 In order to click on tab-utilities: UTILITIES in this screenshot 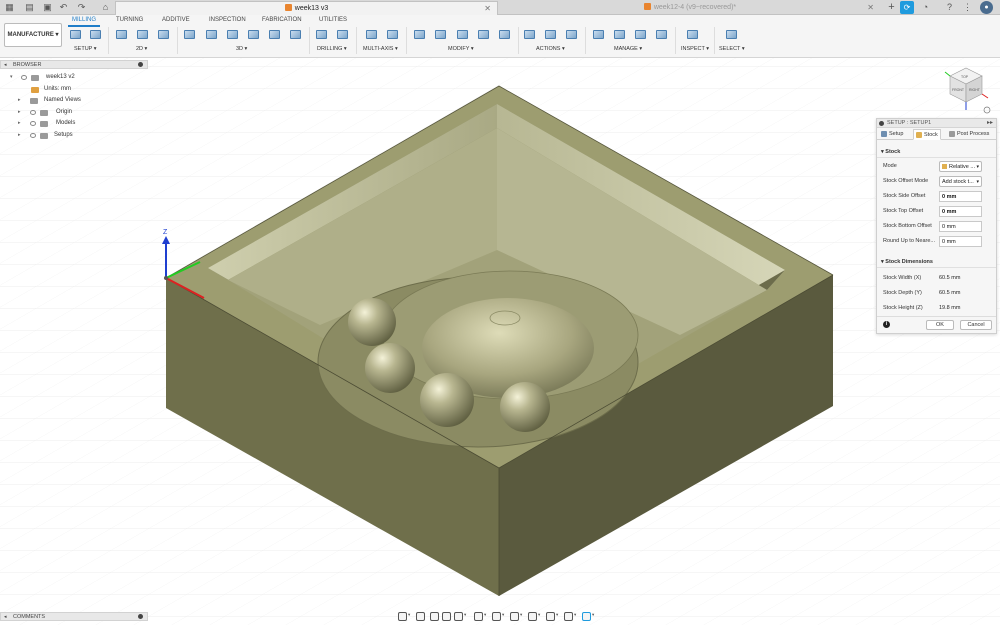, I will do `click(333, 20)`.